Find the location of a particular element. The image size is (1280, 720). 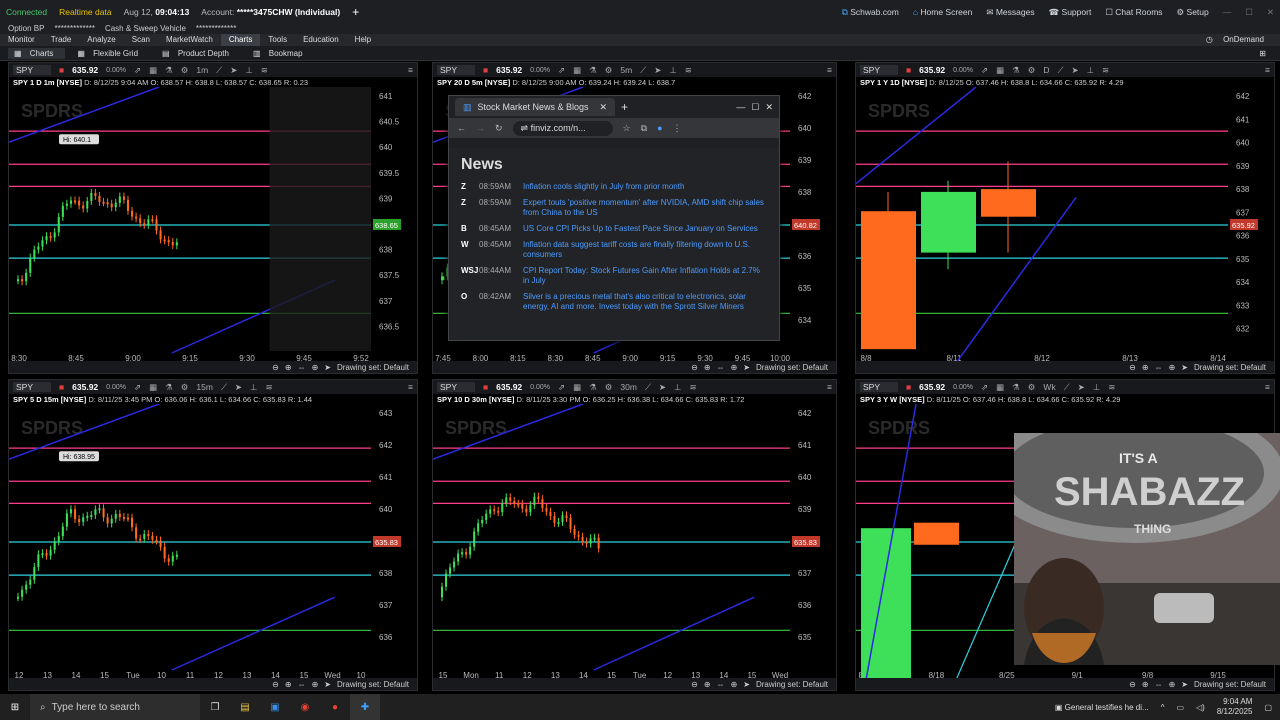

home-screen-link: ⌂ Home Screen is located at coordinates (942, 12).